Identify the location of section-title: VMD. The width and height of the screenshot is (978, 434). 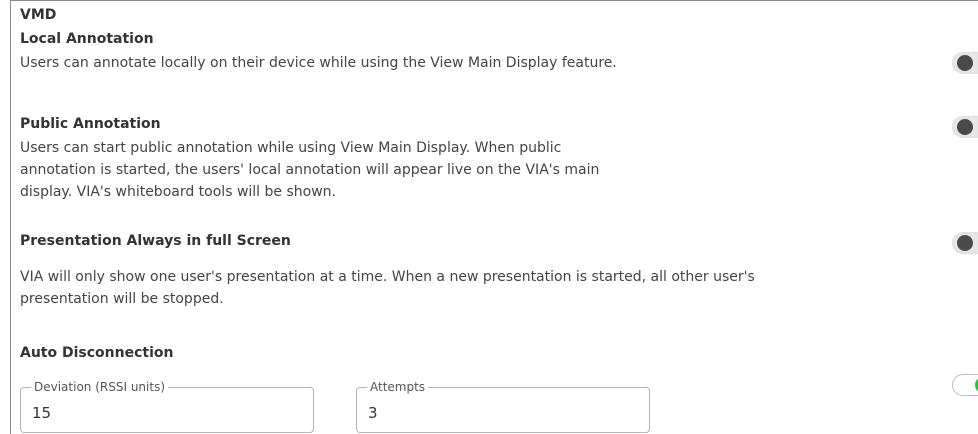
(38, 15).